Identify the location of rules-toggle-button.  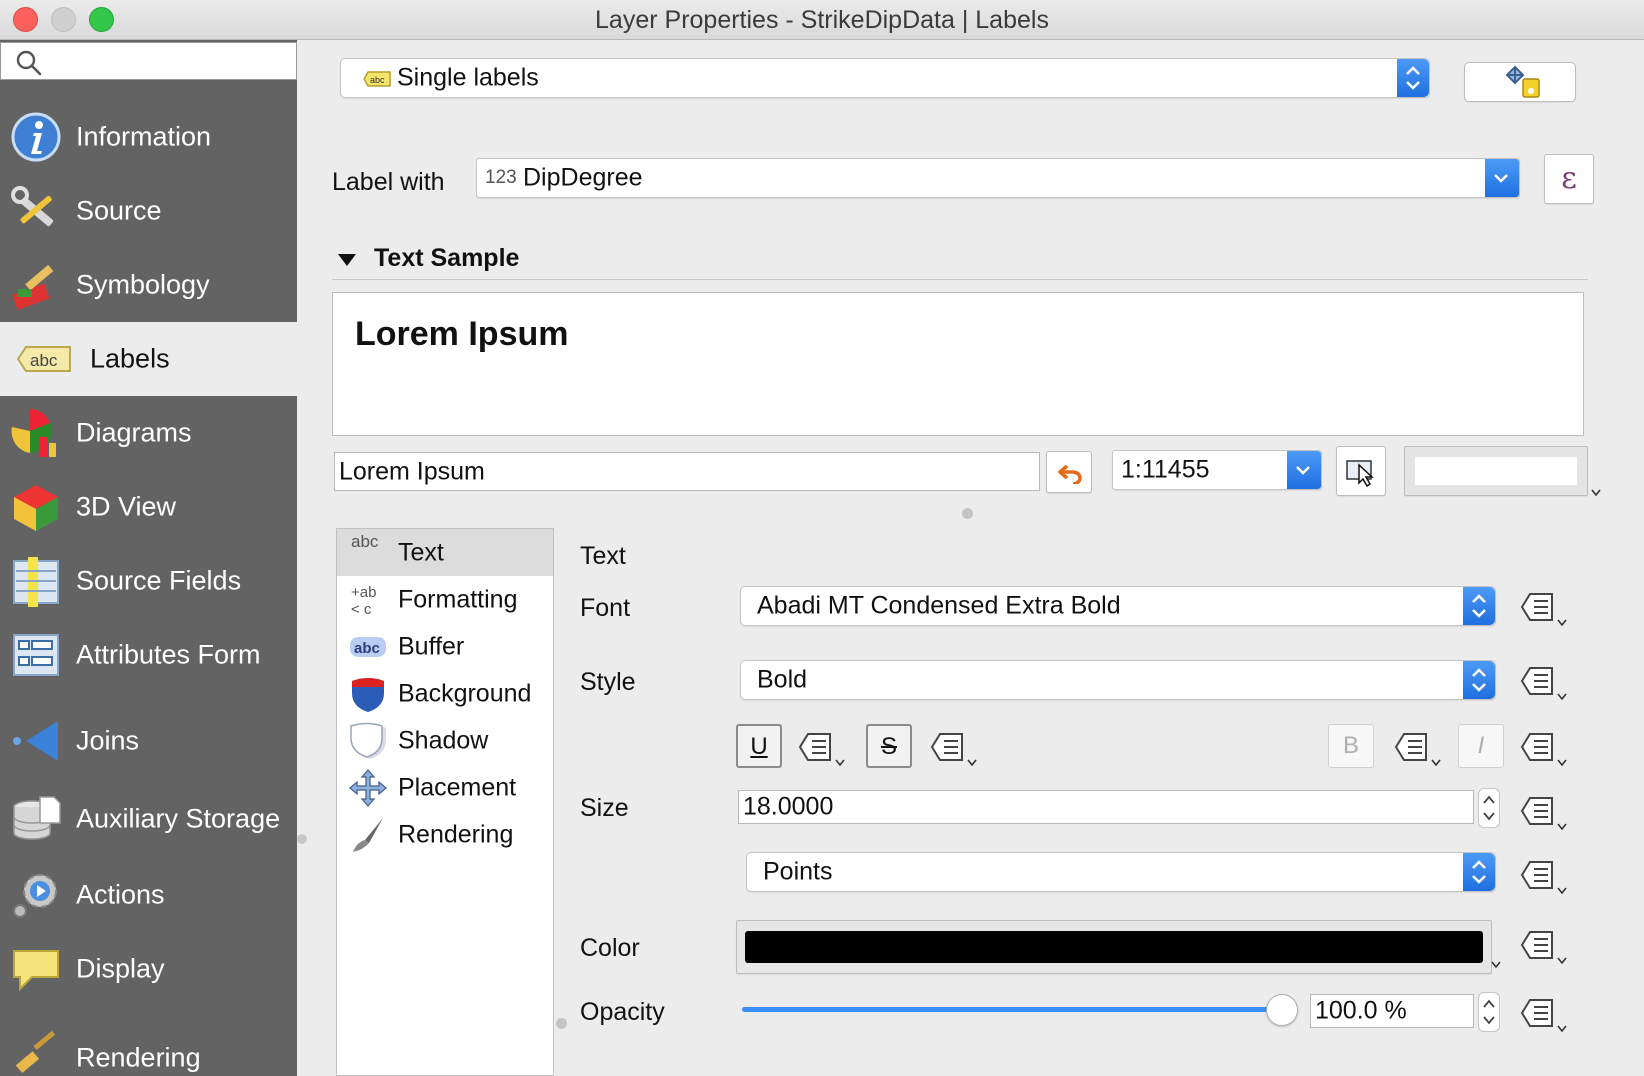
(1520, 82).